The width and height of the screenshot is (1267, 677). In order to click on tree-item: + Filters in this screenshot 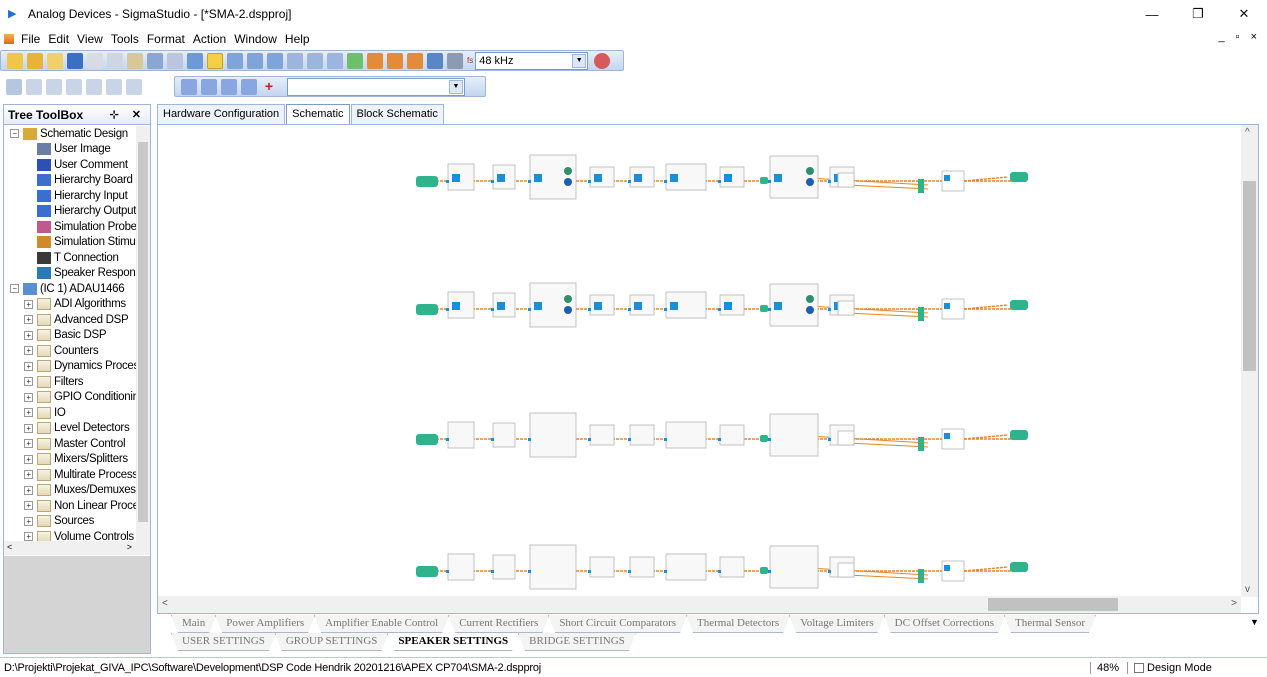, I will do `click(80, 382)`.